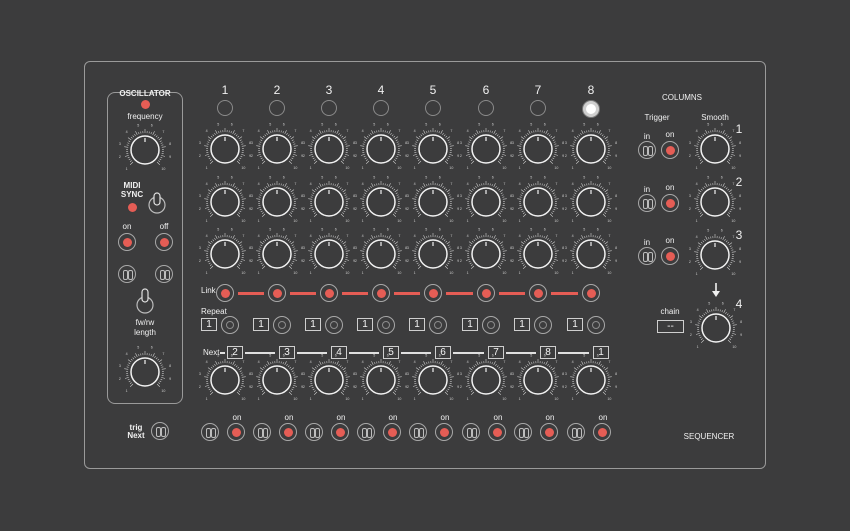 The image size is (850, 531). What do you see at coordinates (548, 352) in the screenshot?
I see `next-value: 8` at bounding box center [548, 352].